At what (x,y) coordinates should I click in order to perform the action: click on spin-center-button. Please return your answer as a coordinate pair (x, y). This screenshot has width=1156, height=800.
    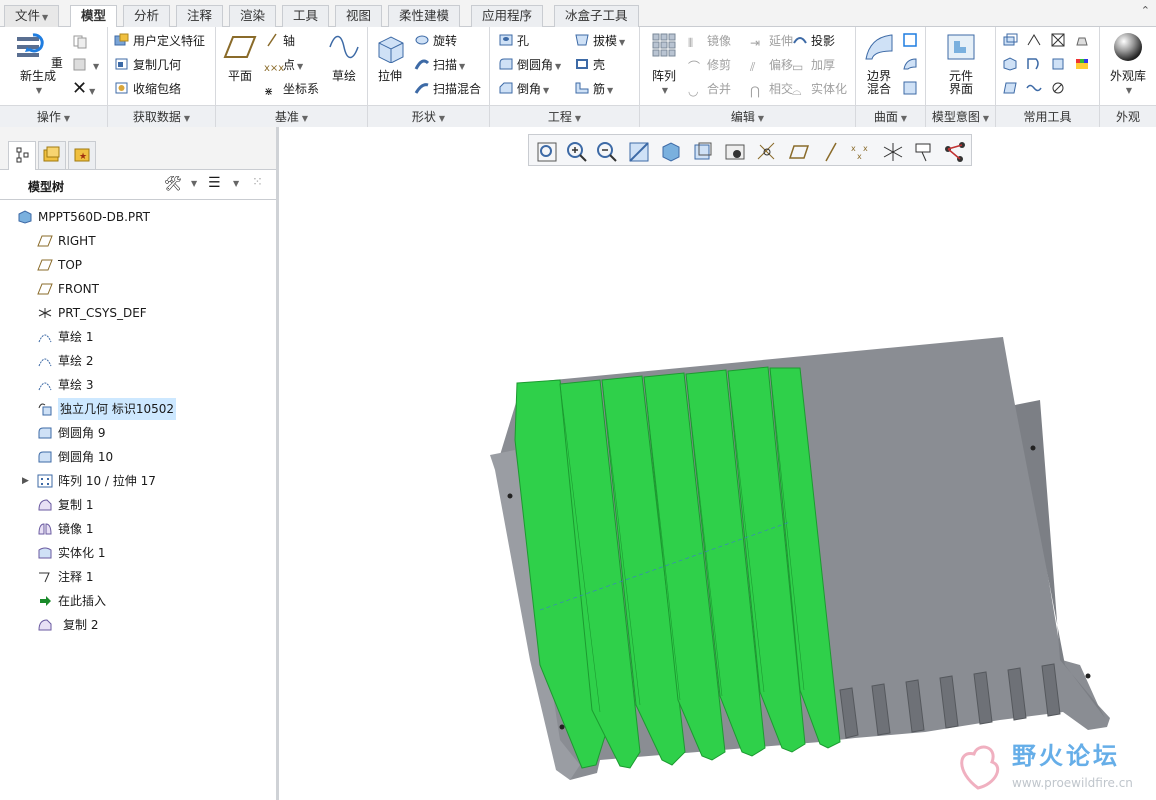
    Looking at the image, I should click on (954, 151).